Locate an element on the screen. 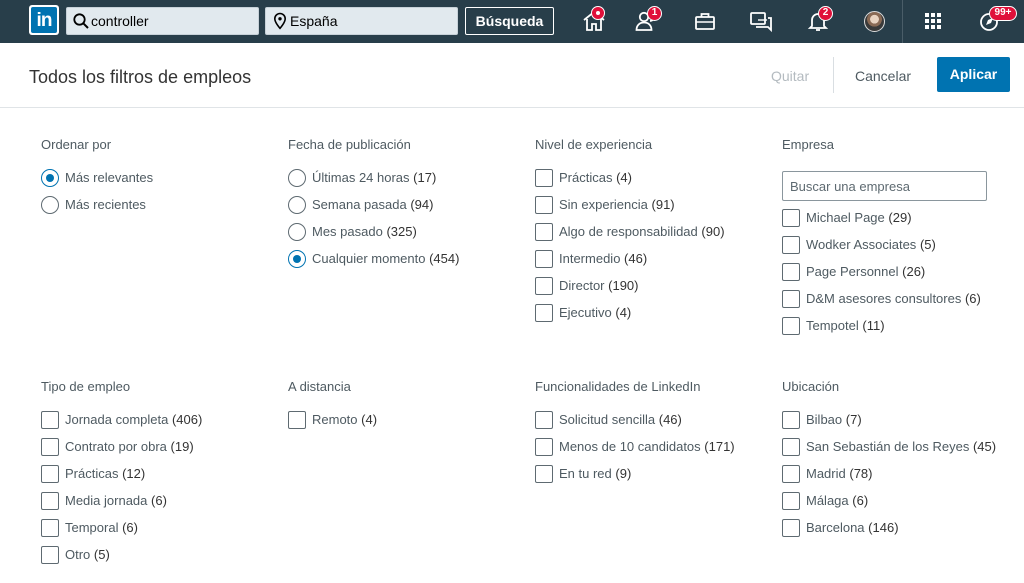 The height and width of the screenshot is (583, 1024). linkedin-logo: in is located at coordinates (44, 20).